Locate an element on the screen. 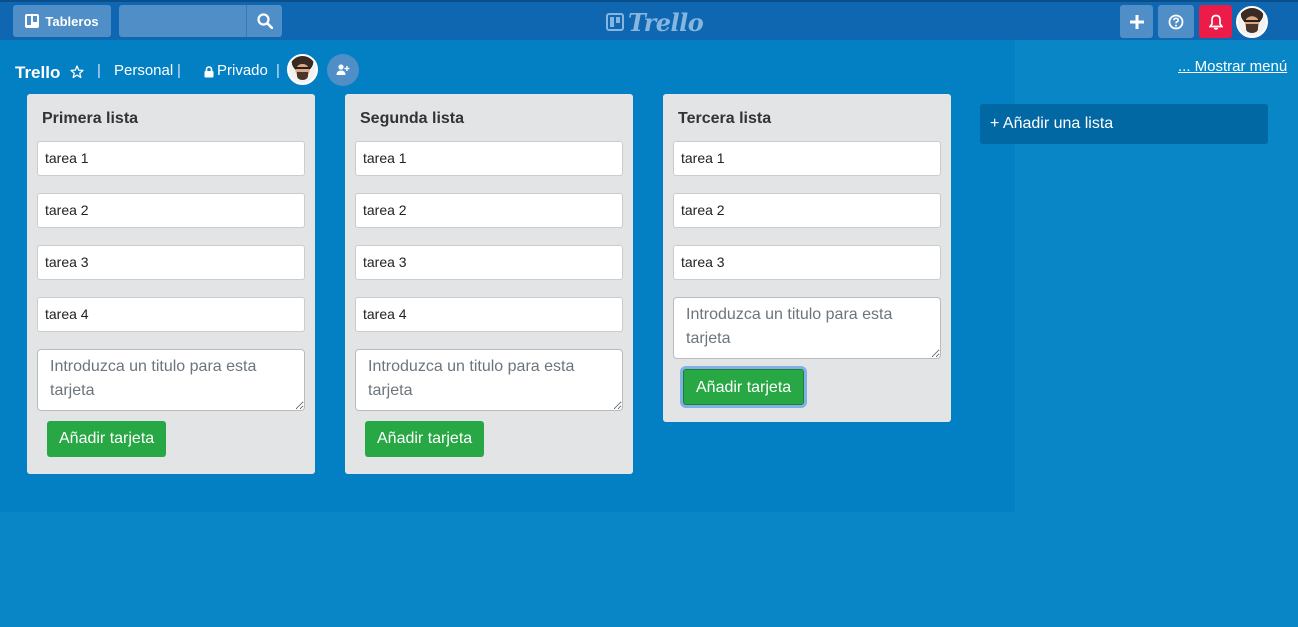 The image size is (1298, 627). search-input is located at coordinates (182, 21).